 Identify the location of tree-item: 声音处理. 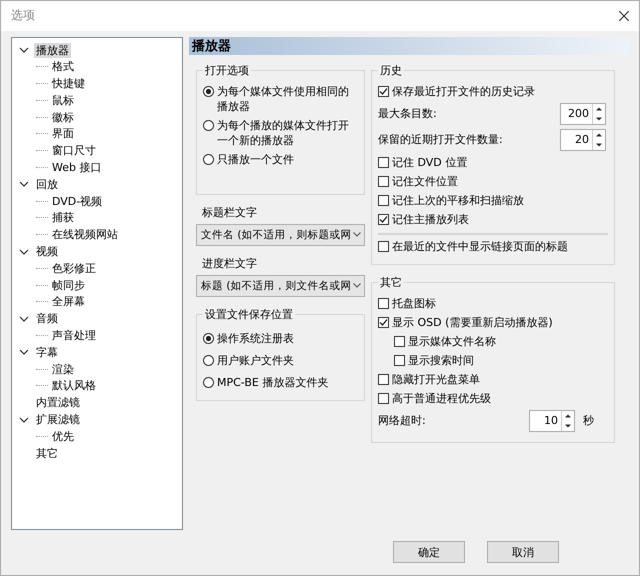
(74, 336).